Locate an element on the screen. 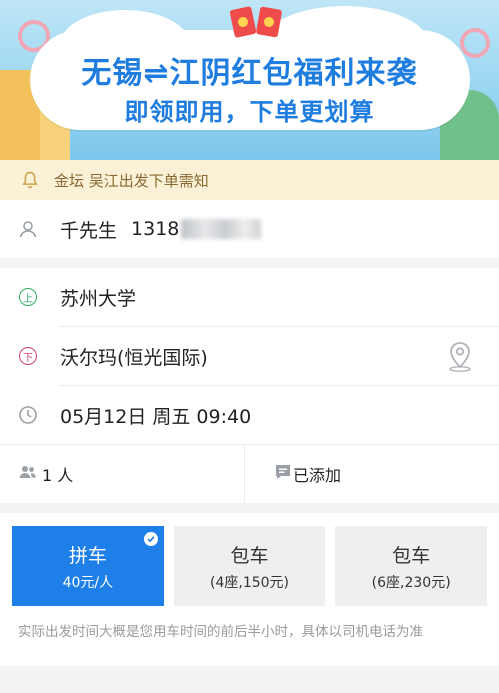 The width and height of the screenshot is (499, 693). map-pin-icon is located at coordinates (460, 356).